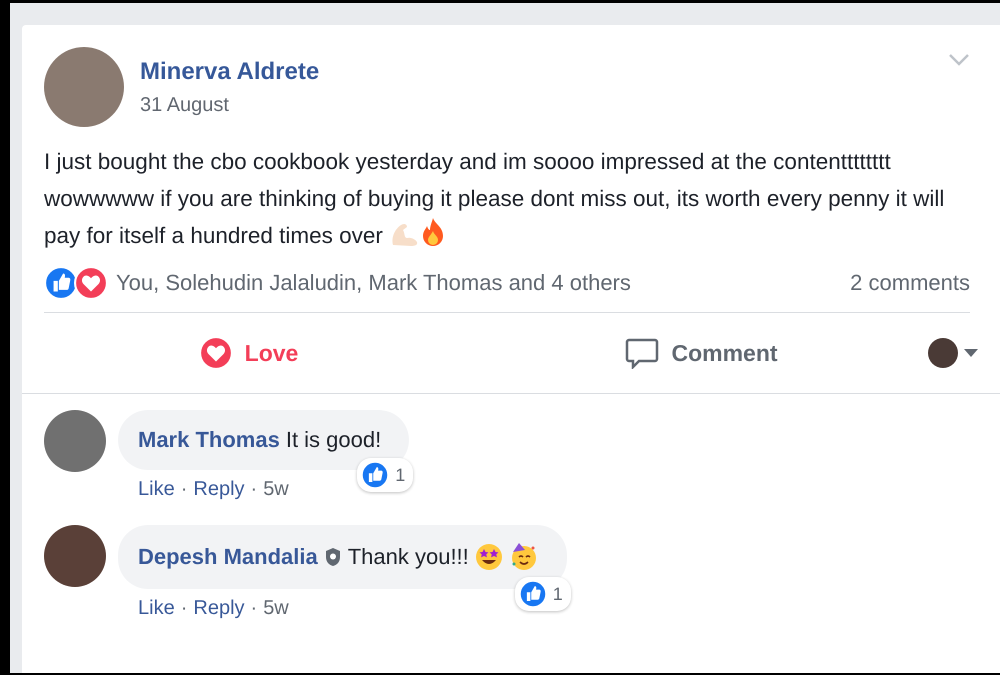  Describe the element at coordinates (971, 353) in the screenshot. I see `caret-icon` at that location.